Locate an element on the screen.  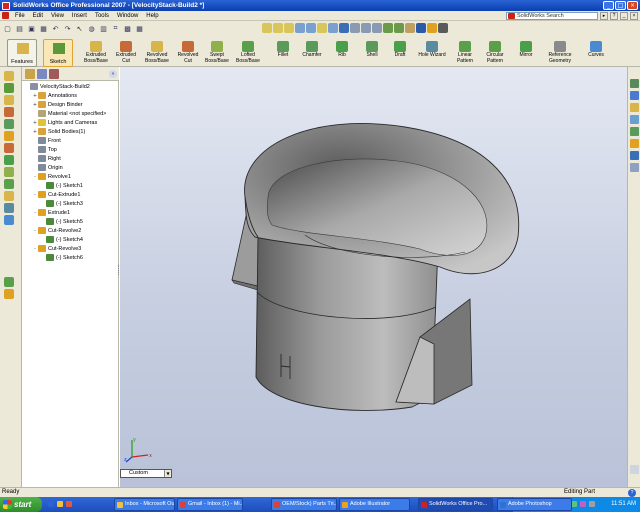
circular-pattern-button: Circular Pattern is located at coordinates (495, 53).